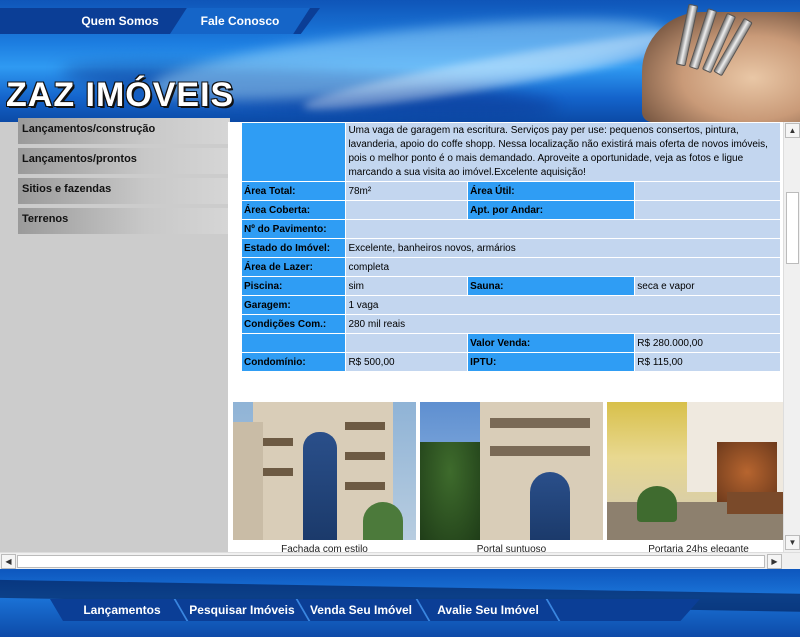 Image resolution: width=800 pixels, height=637 pixels. I want to click on estado-imovel-value: Excelente, banheiros novos, armários, so click(563, 248).